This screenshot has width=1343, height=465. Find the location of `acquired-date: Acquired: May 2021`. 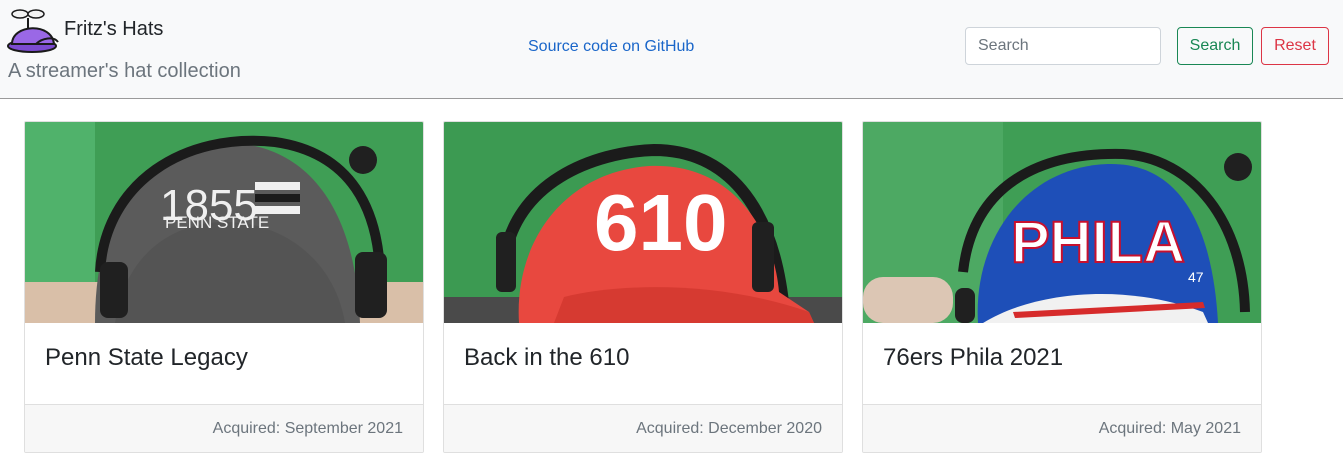

acquired-date: Acquired: May 2021 is located at coordinates (1169, 428).